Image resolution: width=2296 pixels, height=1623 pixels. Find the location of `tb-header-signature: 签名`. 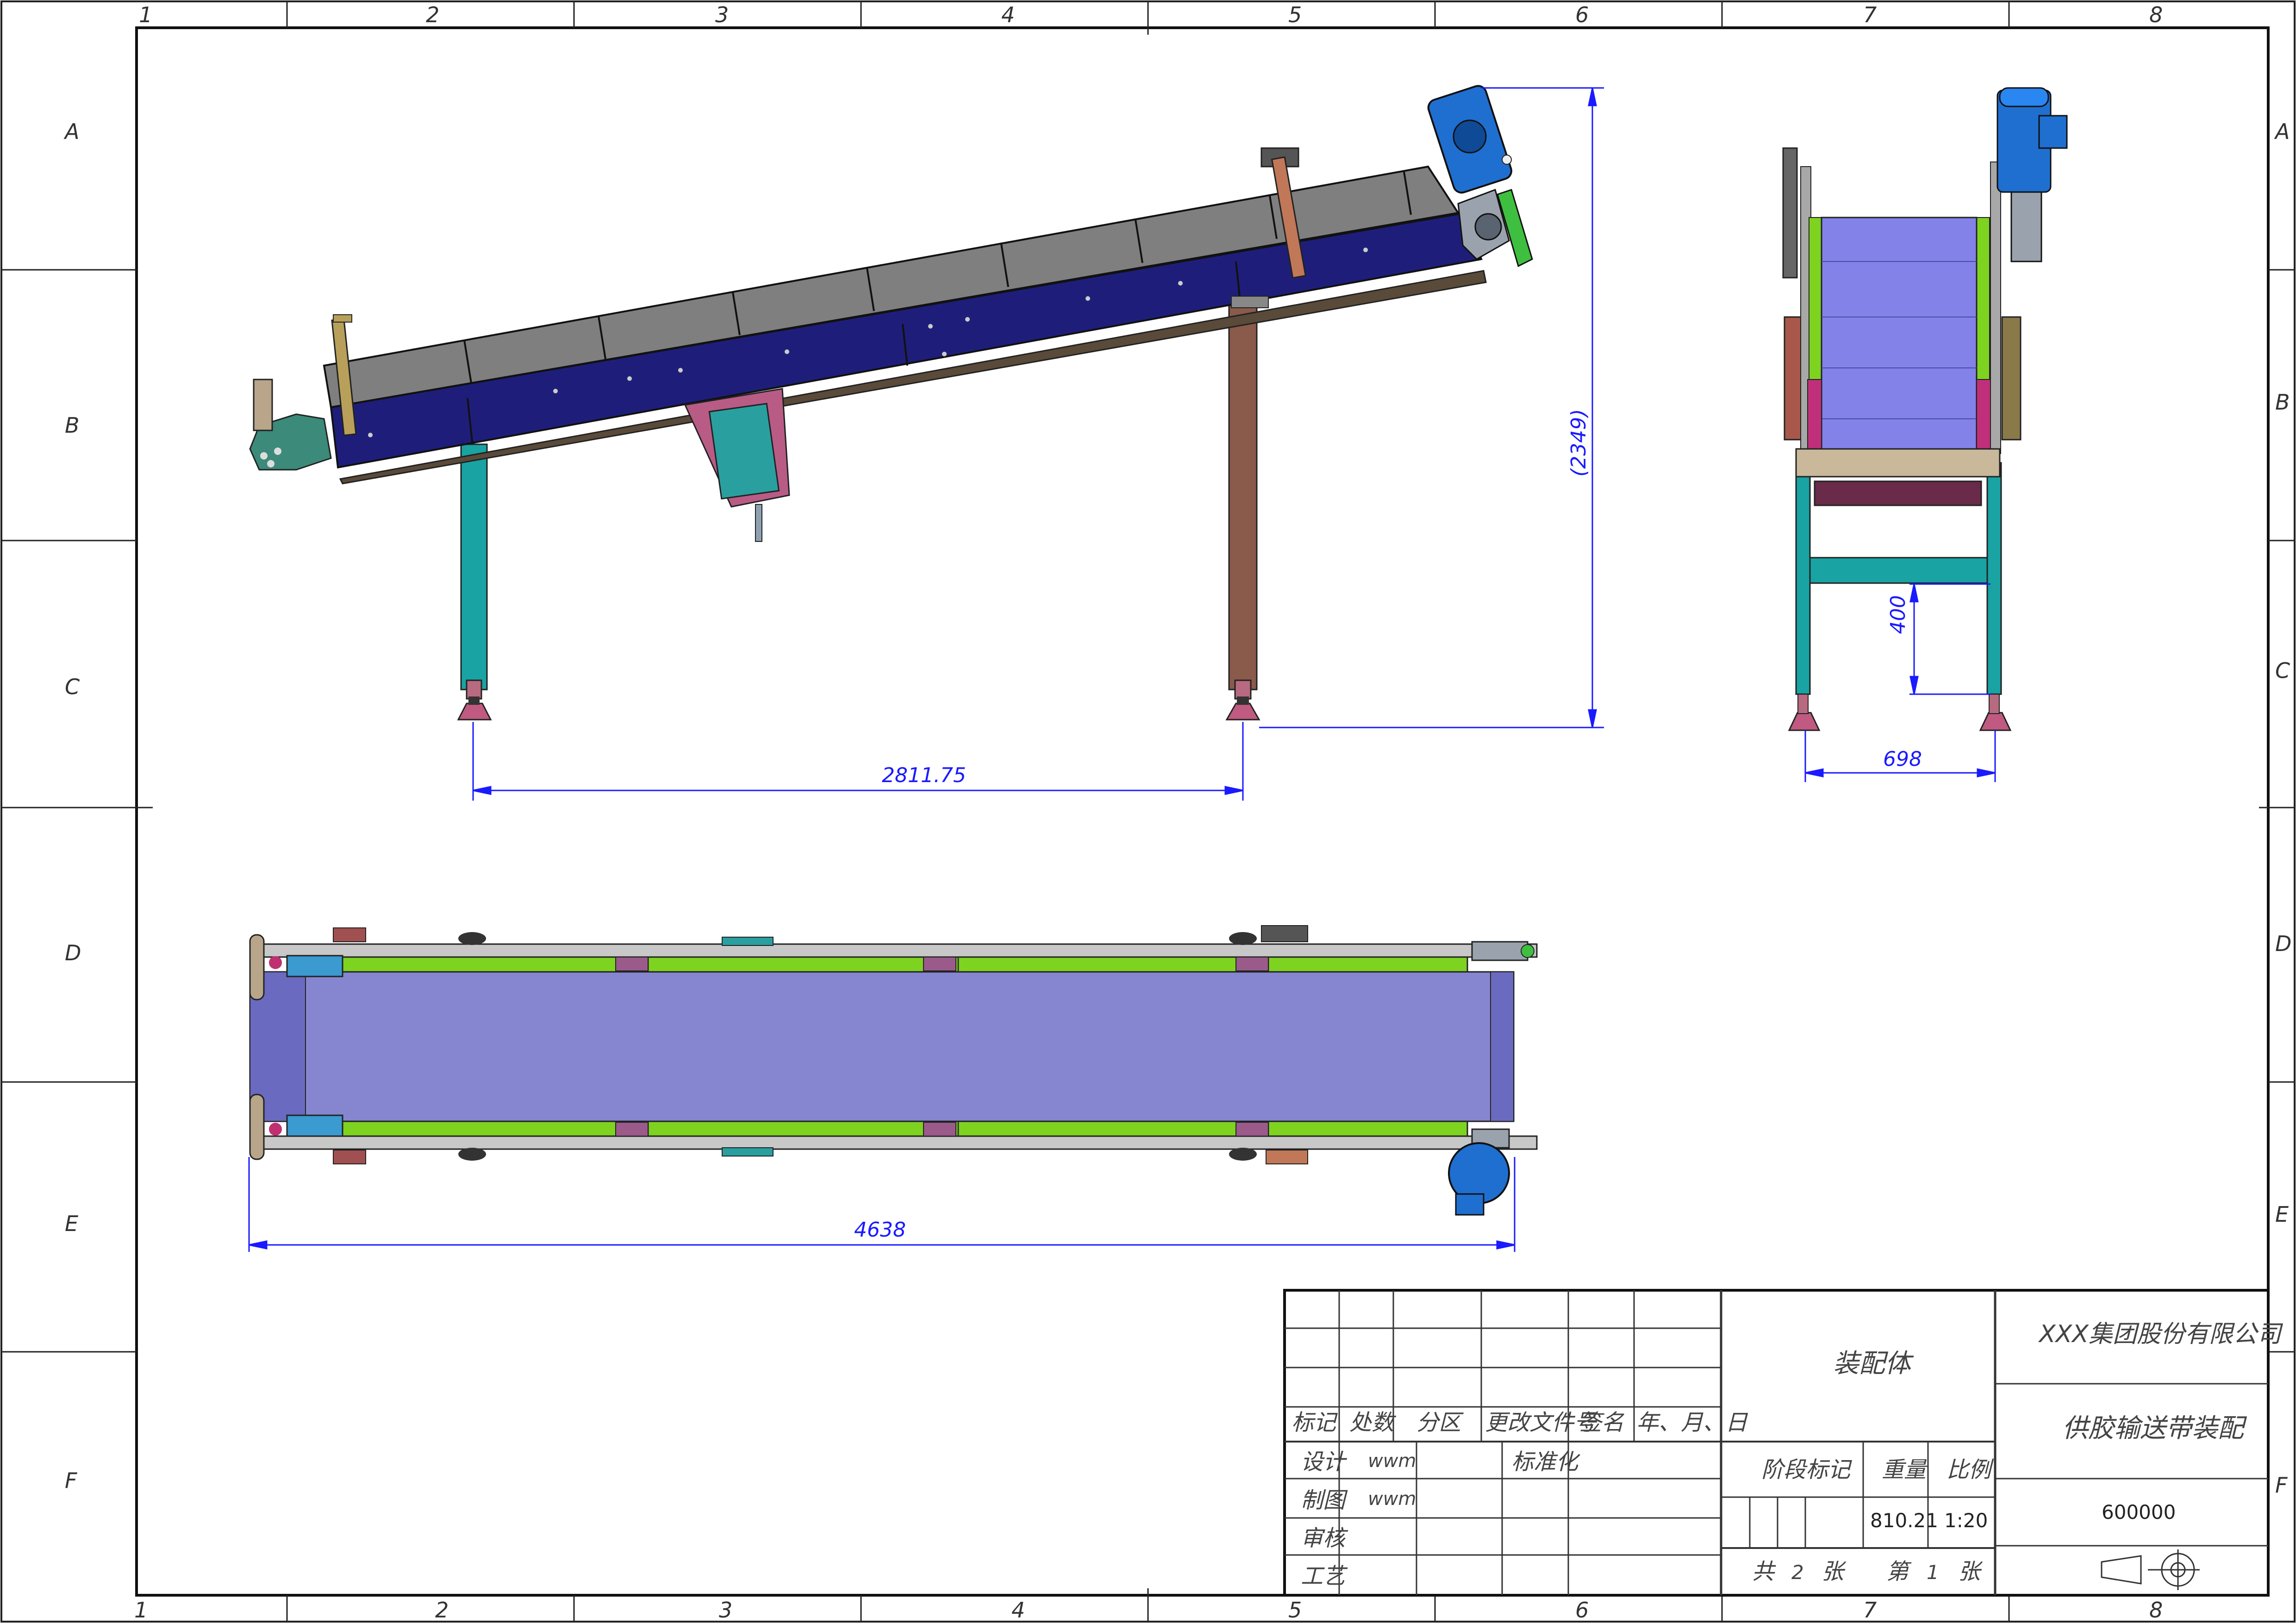

tb-header-signature: 签名 is located at coordinates (1602, 1423).